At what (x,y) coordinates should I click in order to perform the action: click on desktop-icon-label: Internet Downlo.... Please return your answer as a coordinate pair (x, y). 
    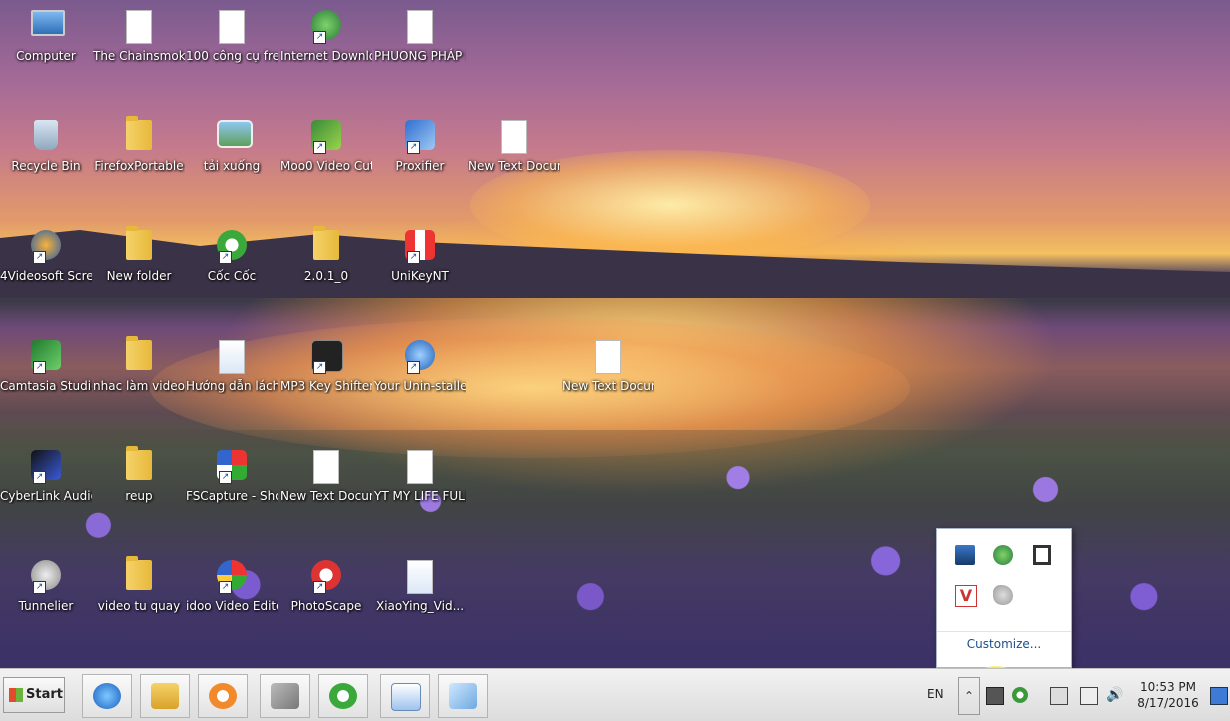
    Looking at the image, I should click on (326, 56).